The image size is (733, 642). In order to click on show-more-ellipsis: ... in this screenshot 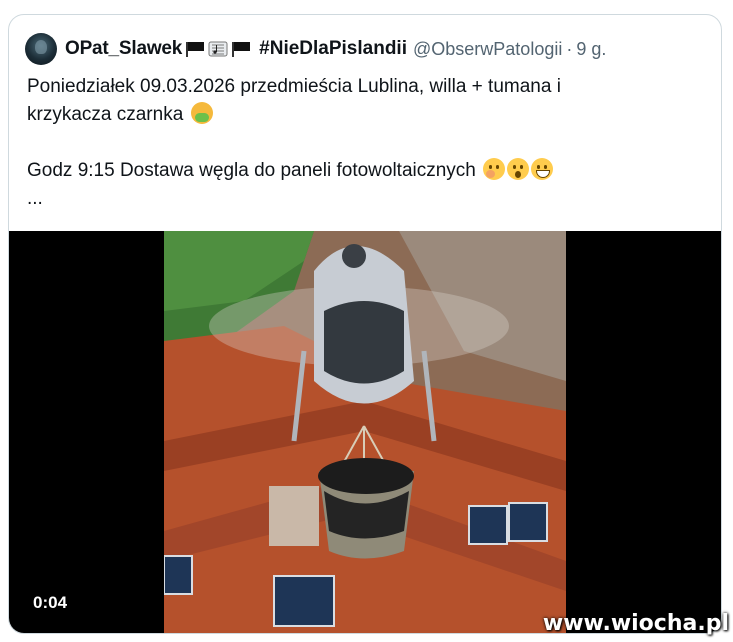, I will do `click(35, 198)`.